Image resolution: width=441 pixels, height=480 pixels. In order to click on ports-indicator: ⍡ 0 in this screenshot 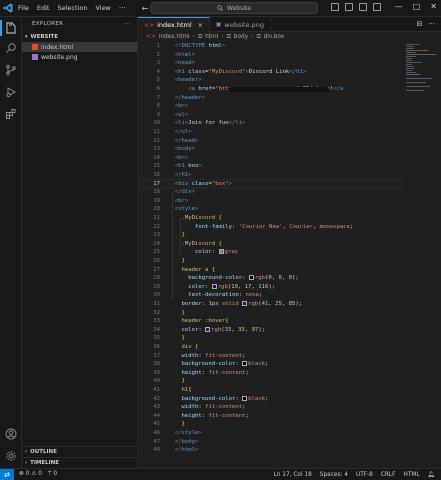, I will do `click(52, 474)`.